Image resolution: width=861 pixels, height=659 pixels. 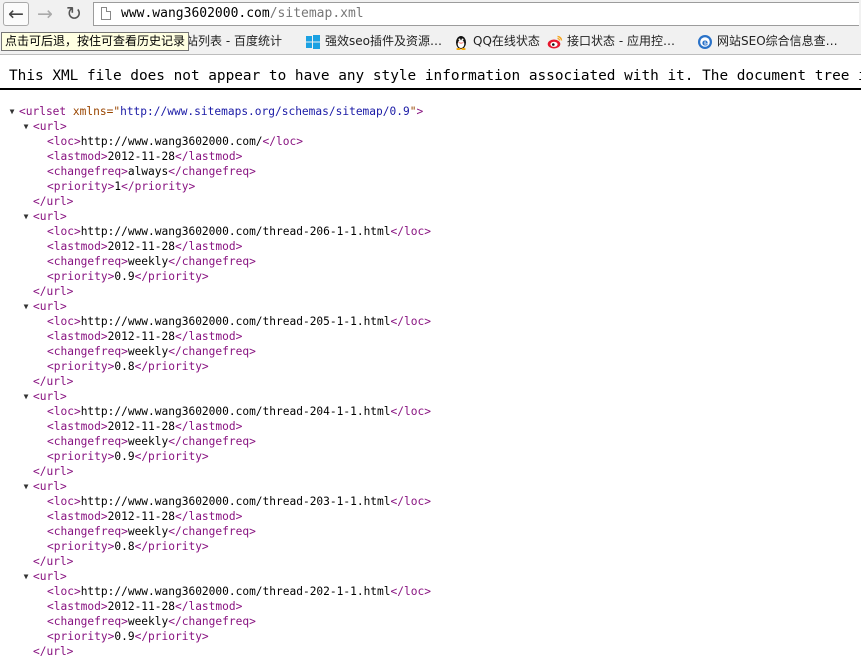 What do you see at coordinates (242, 14) in the screenshot?
I see `url-text: www.wang3602000.com/sitemap.xml` at bounding box center [242, 14].